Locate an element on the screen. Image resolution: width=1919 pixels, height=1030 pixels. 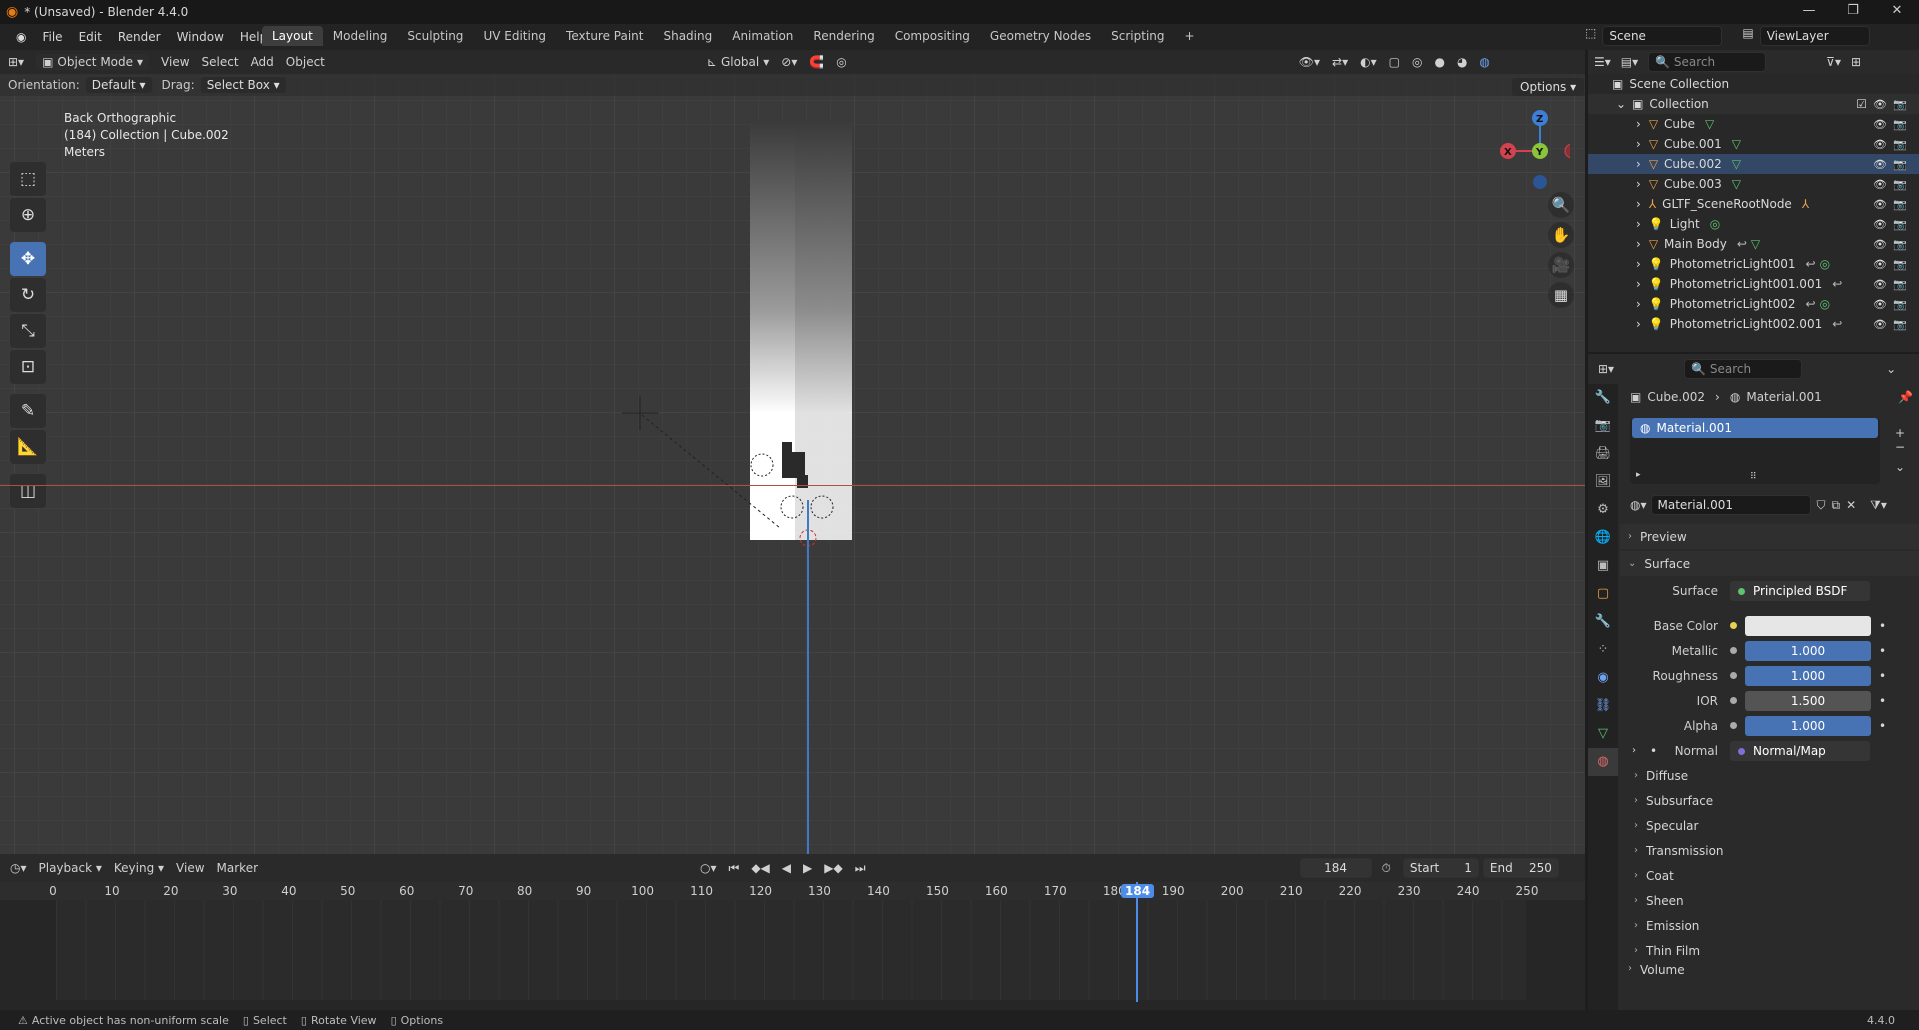
subsection-transmission: › Transmission is located at coordinates (1769, 850).